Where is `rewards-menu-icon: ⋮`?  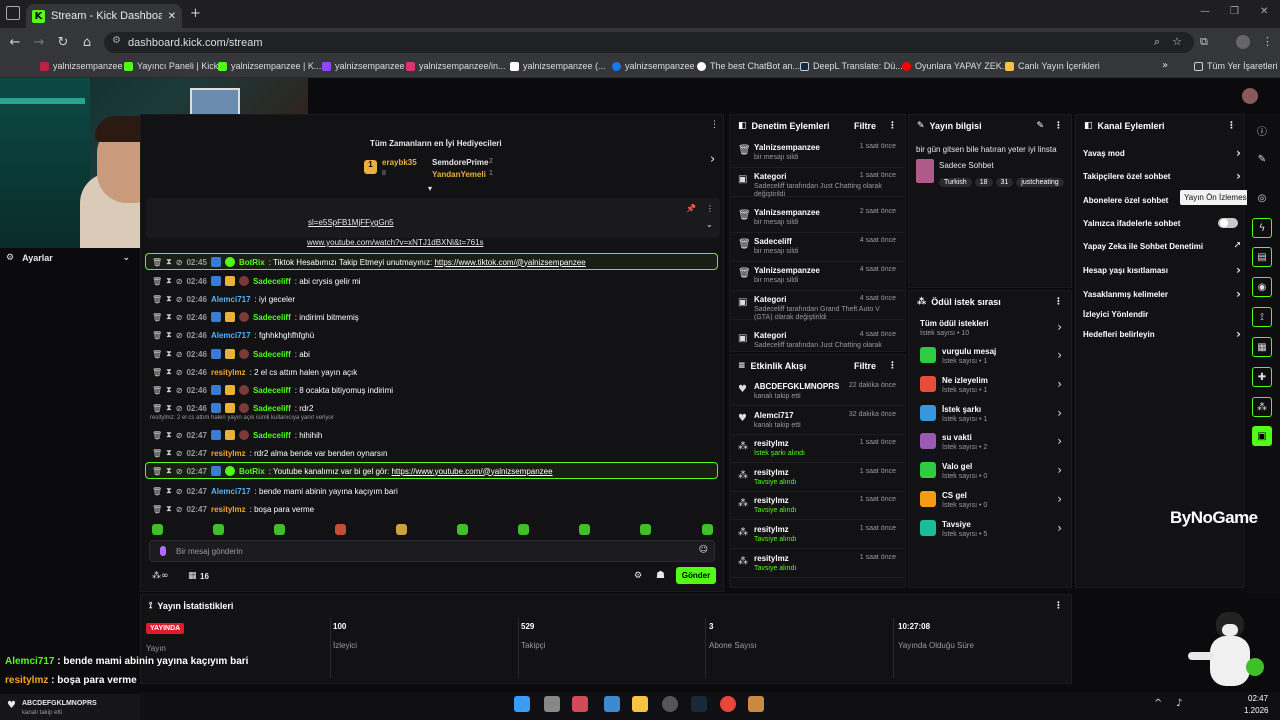 rewards-menu-icon: ⋮ is located at coordinates (1058, 302).